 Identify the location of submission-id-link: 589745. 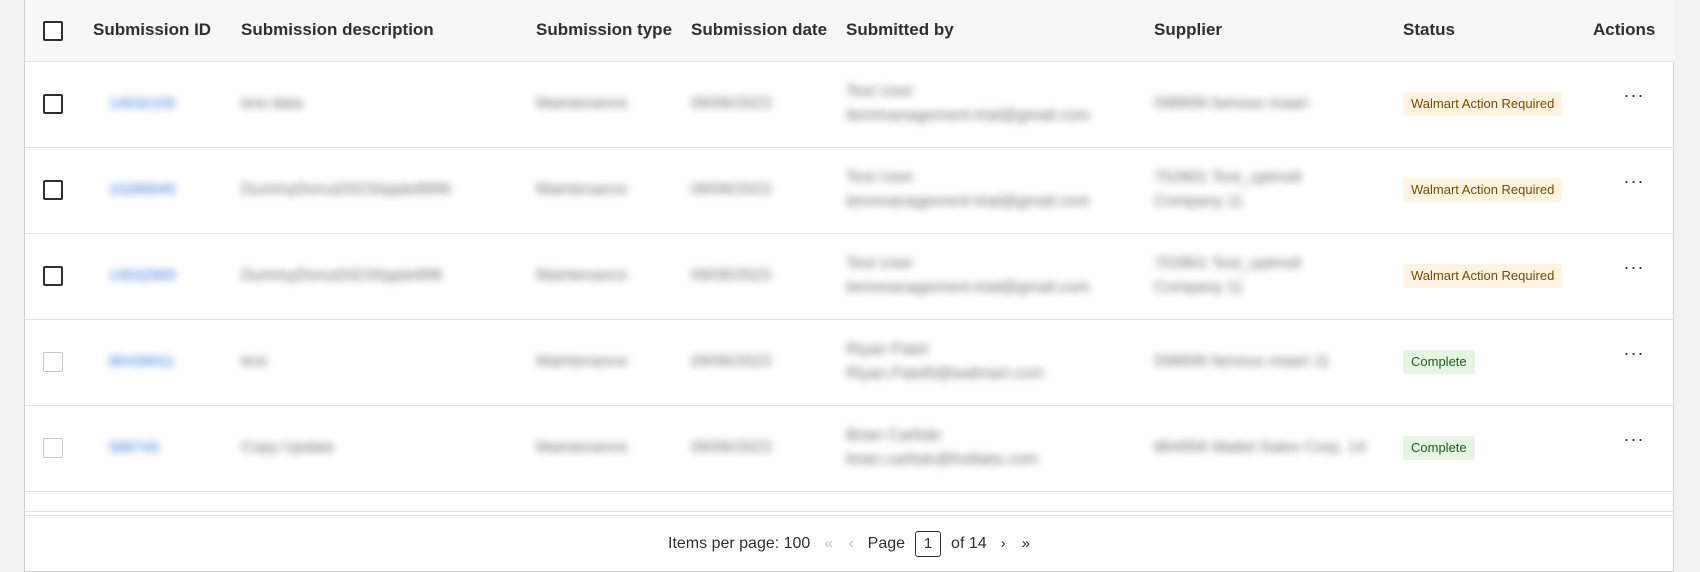
(134, 447).